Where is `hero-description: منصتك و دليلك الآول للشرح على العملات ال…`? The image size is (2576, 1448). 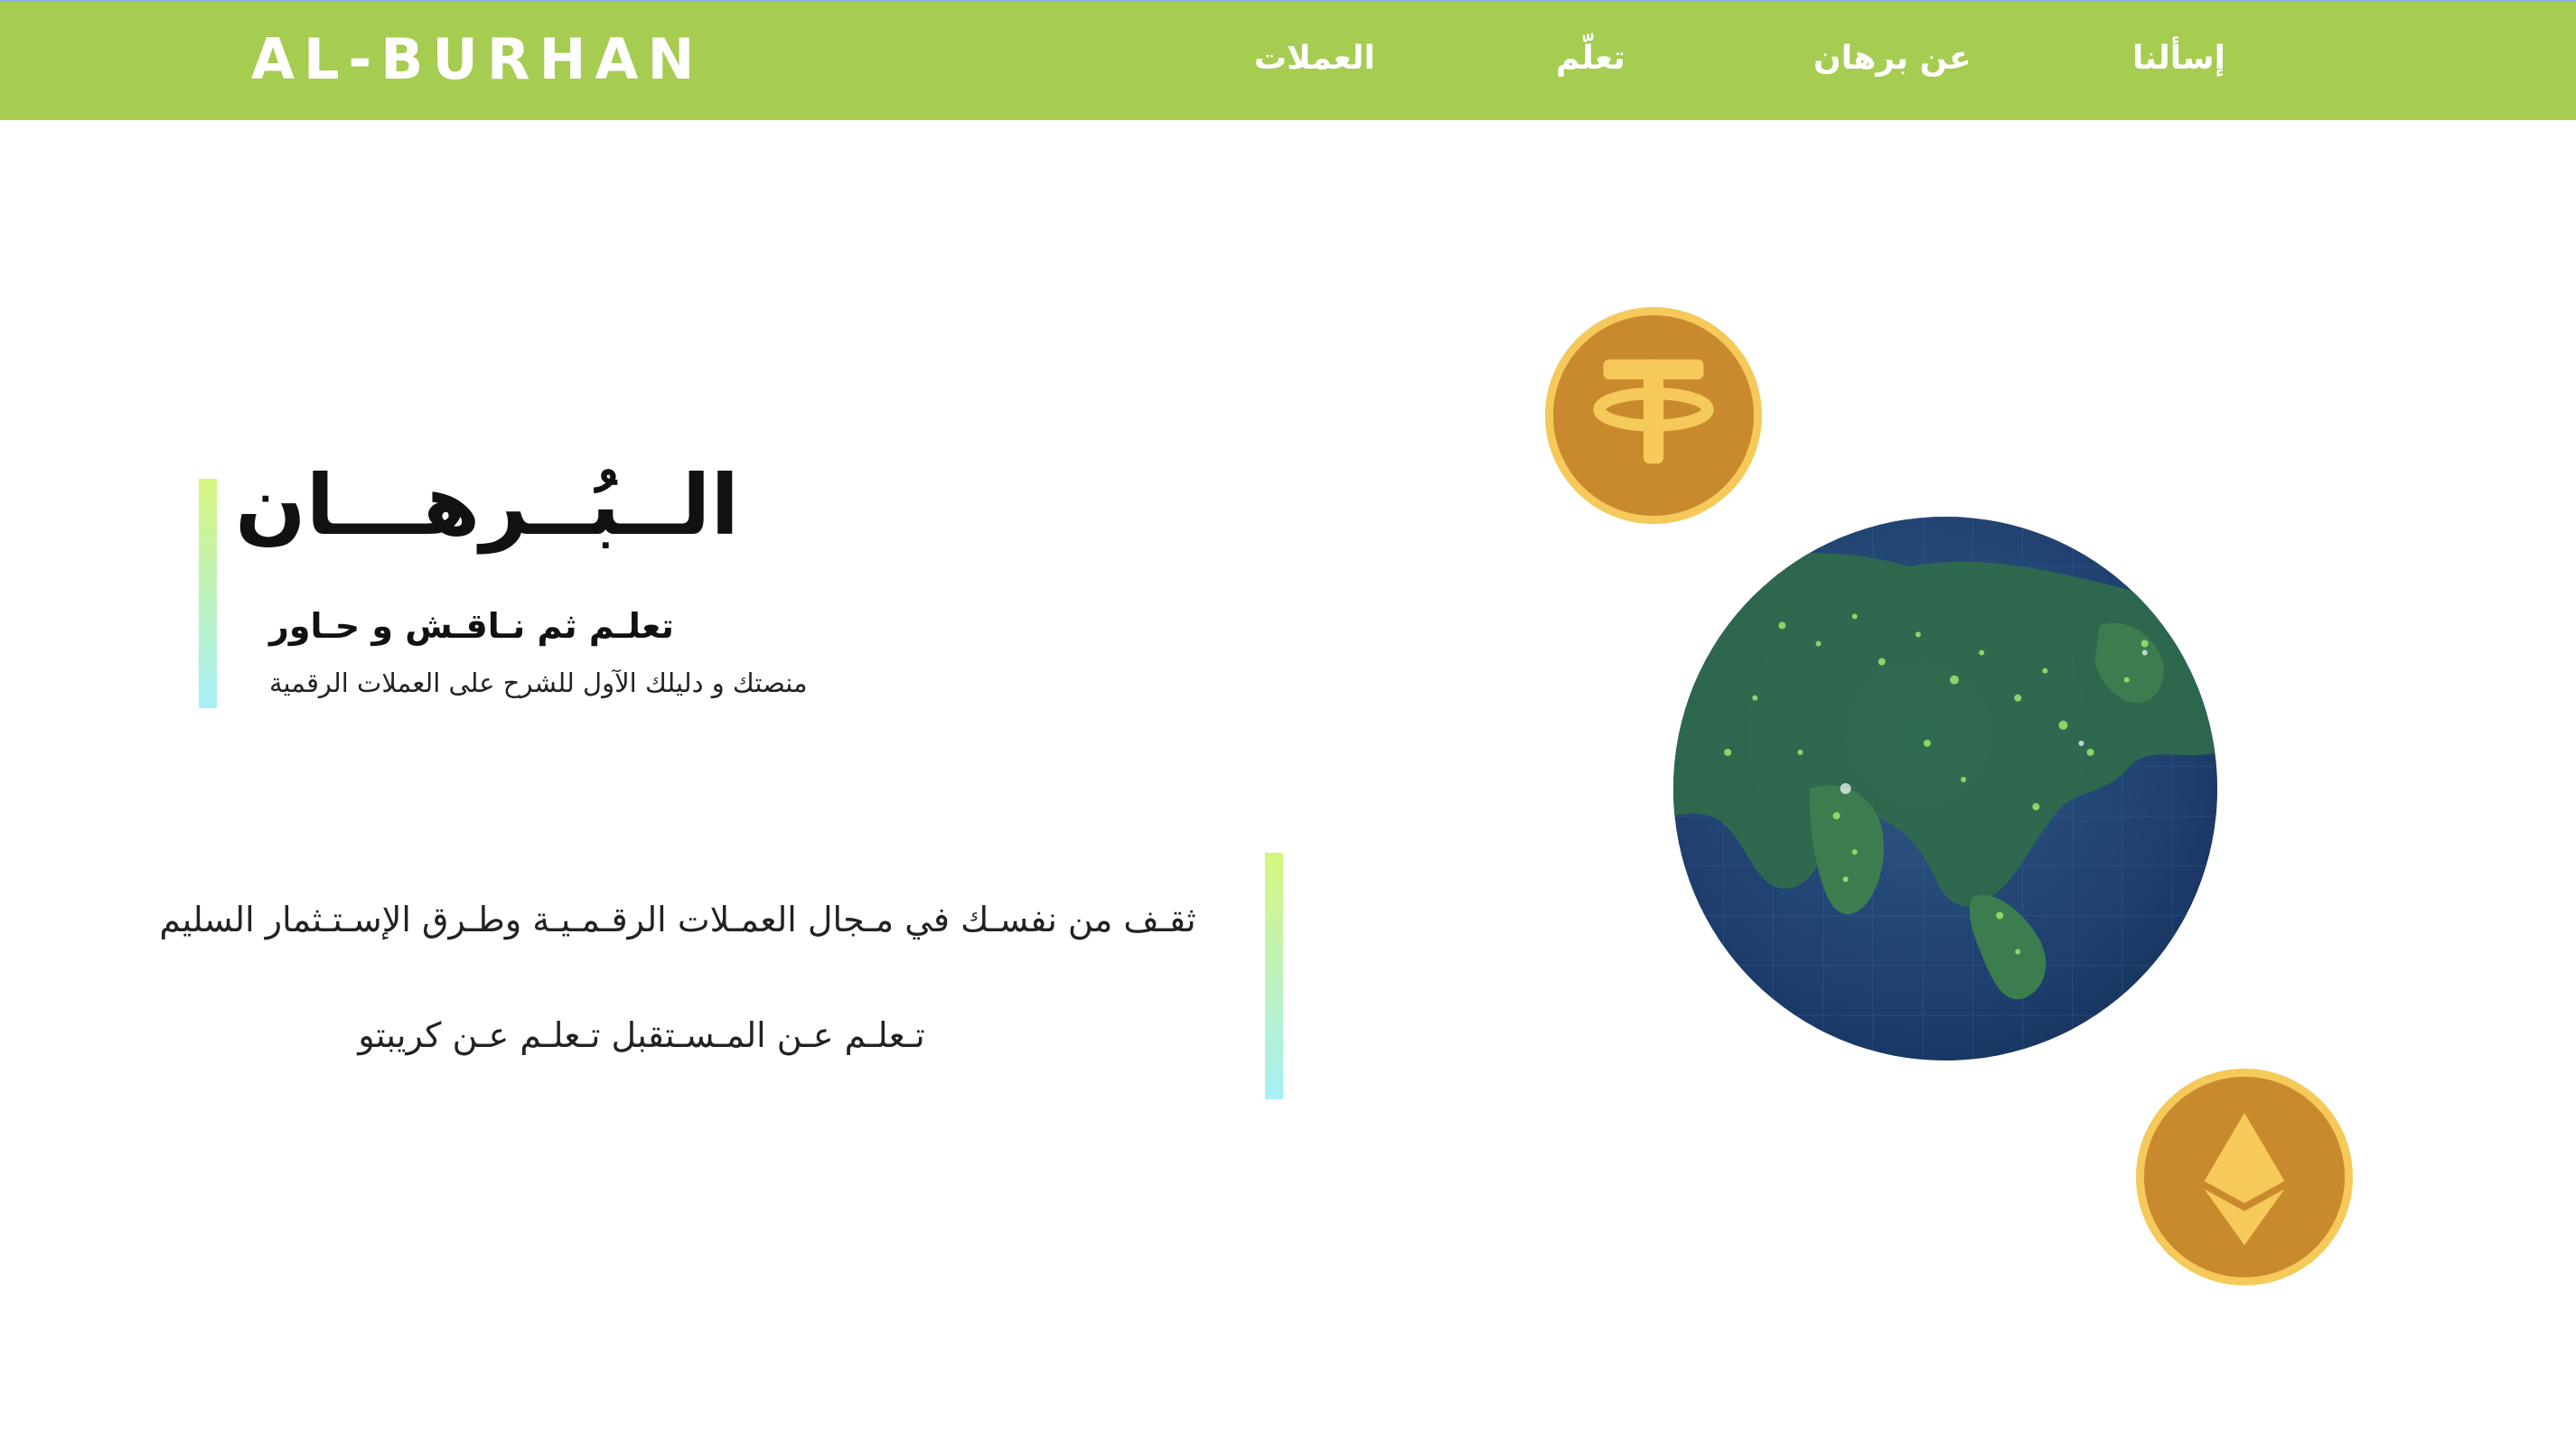 hero-description: منصتك و دليلك الآول للشرح على العملات ال… is located at coordinates (538, 683).